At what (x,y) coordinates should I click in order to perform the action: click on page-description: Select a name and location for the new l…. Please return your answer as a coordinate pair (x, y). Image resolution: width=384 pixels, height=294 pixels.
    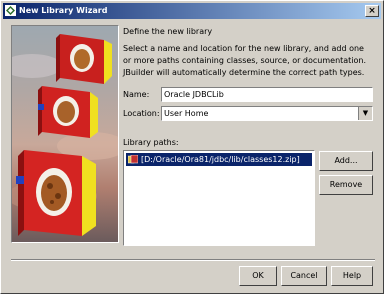
    Looking at the image, I should click on (245, 60).